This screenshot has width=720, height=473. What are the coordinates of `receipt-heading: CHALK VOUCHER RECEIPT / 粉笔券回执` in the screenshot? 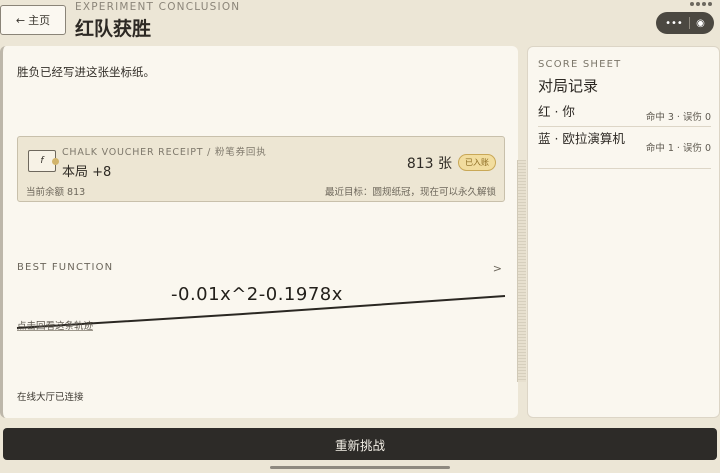 It's located at (164, 152).